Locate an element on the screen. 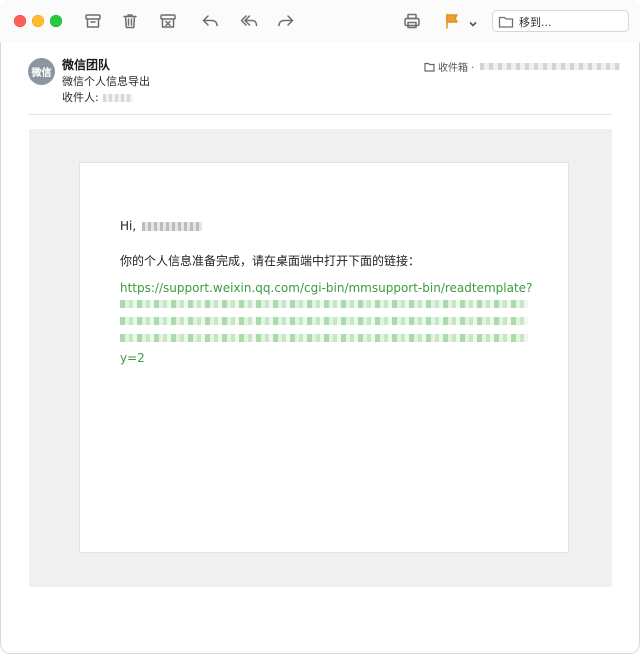 The width and height of the screenshot is (640, 654). close-window-button is located at coordinates (20, 21).